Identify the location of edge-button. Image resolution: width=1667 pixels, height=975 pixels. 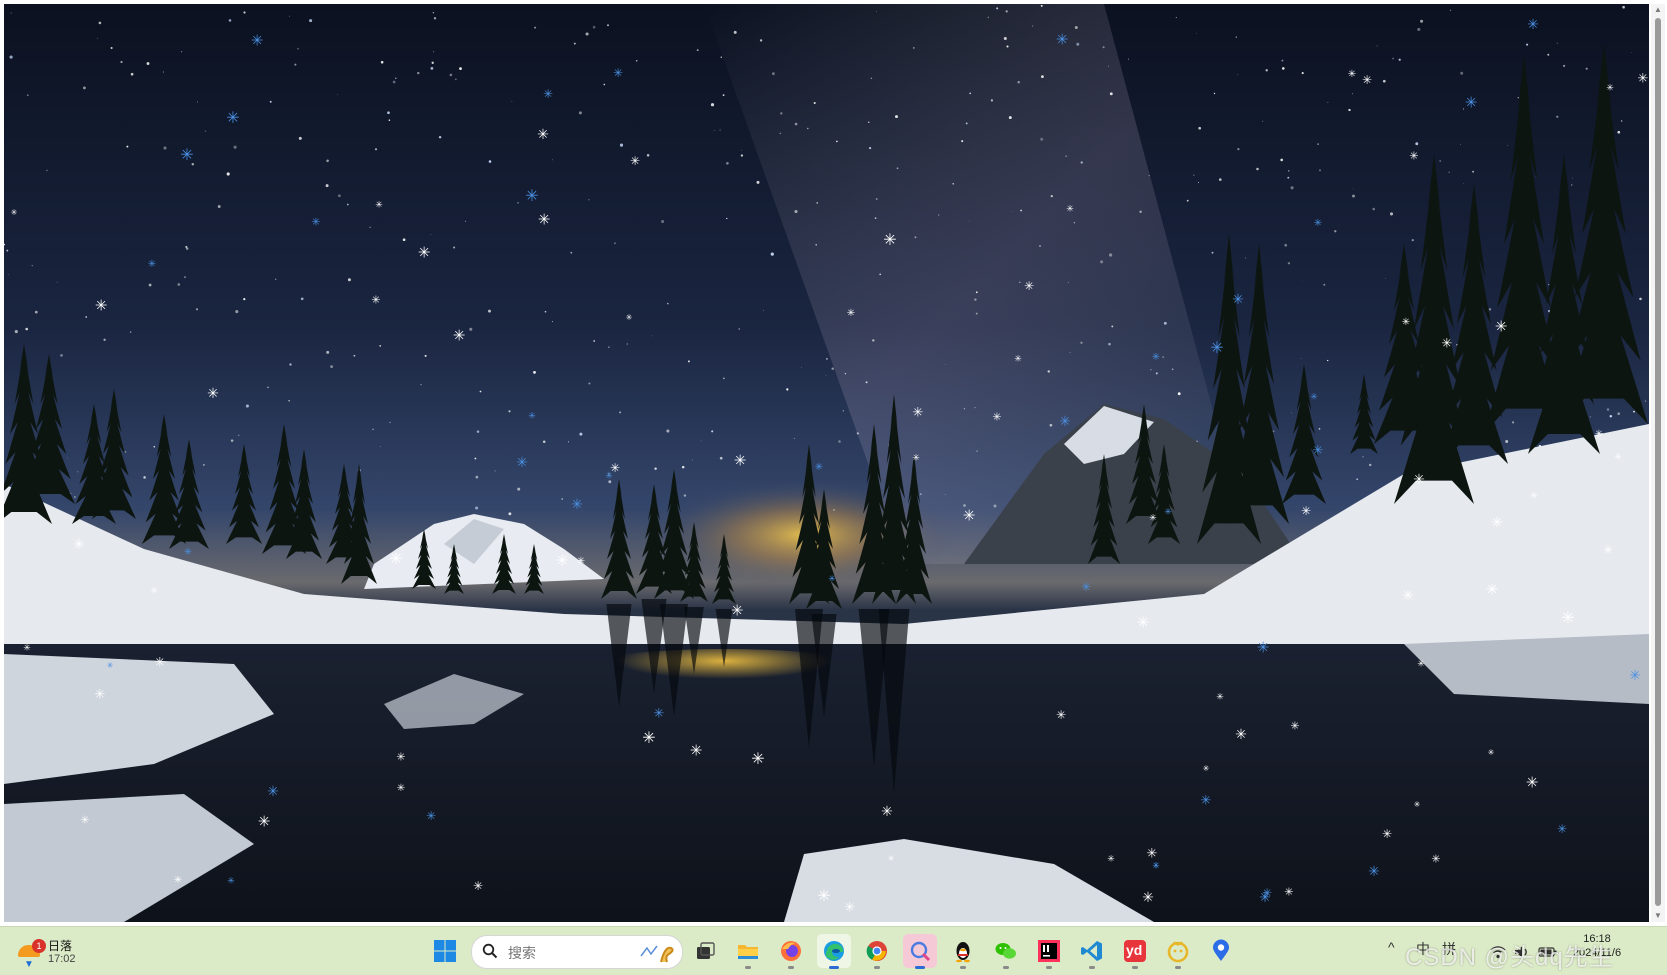
(834, 951).